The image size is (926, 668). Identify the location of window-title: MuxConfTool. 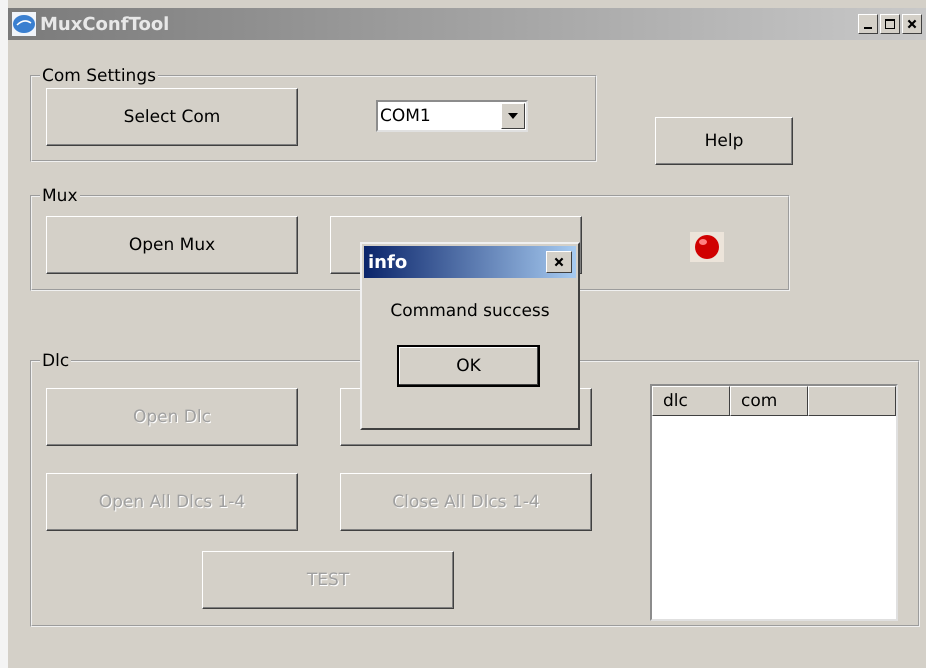
(105, 24).